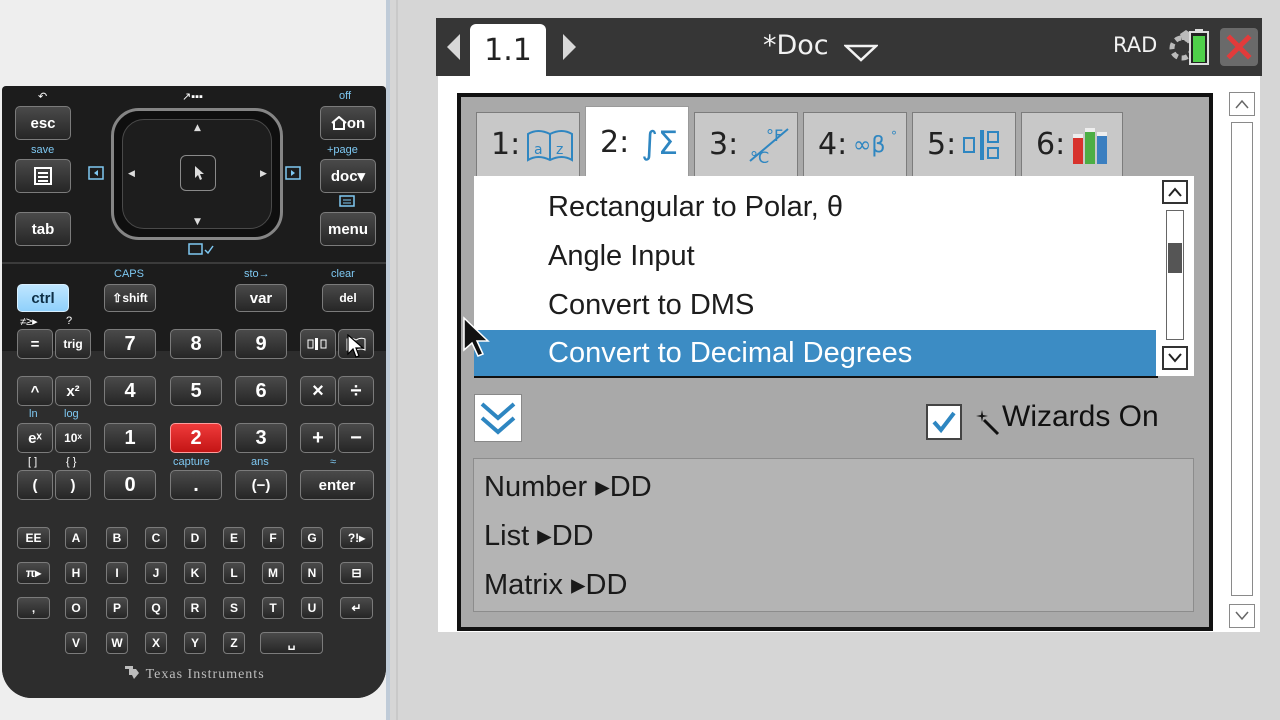 Image resolution: width=1280 pixels, height=720 pixels. What do you see at coordinates (33, 573) in the screenshot?
I see `pi-key: π▸` at bounding box center [33, 573].